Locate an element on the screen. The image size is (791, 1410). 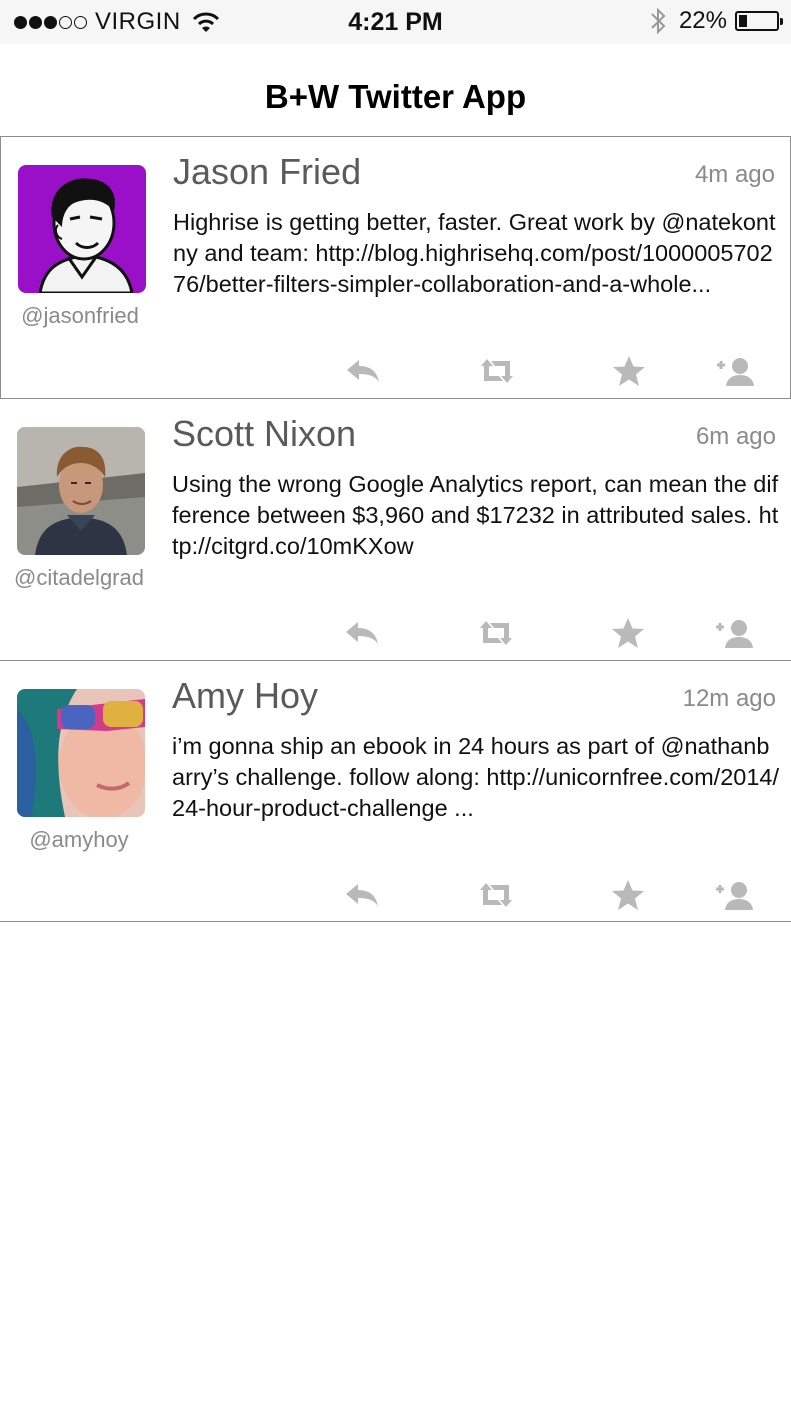
tweet-author-name: Jason Fried is located at coordinates (267, 172).